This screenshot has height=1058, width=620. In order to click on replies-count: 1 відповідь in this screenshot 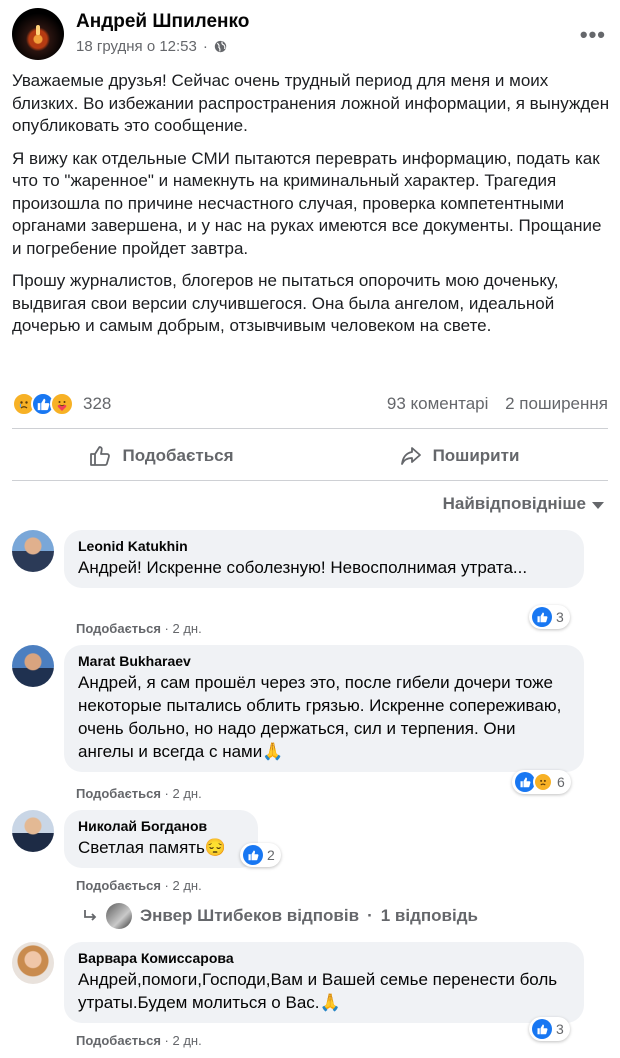, I will do `click(429, 915)`.